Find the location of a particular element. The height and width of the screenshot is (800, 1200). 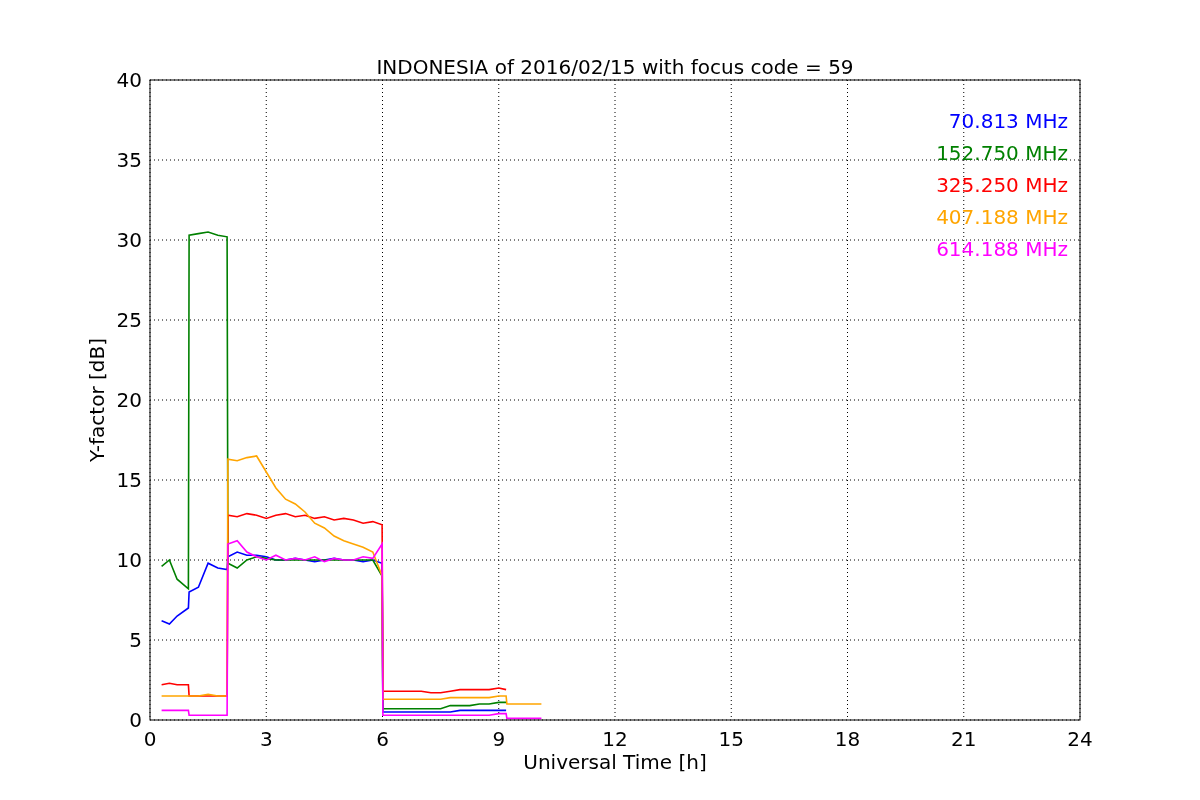

x-tick-label: 18 is located at coordinates (847, 739).